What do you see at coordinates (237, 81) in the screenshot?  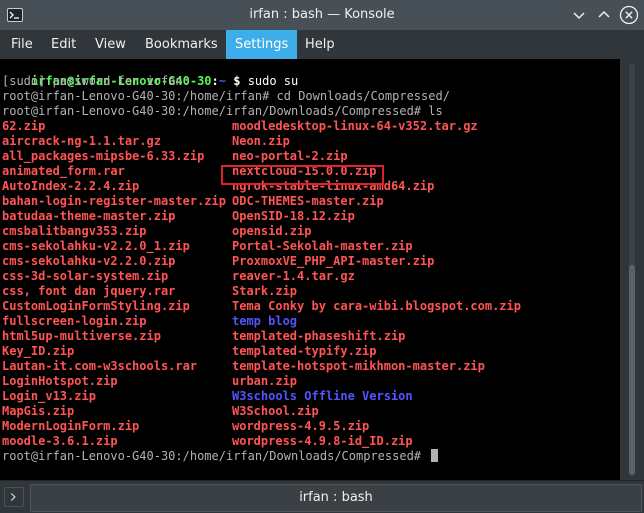 I see `prompt-dollar: $` at bounding box center [237, 81].